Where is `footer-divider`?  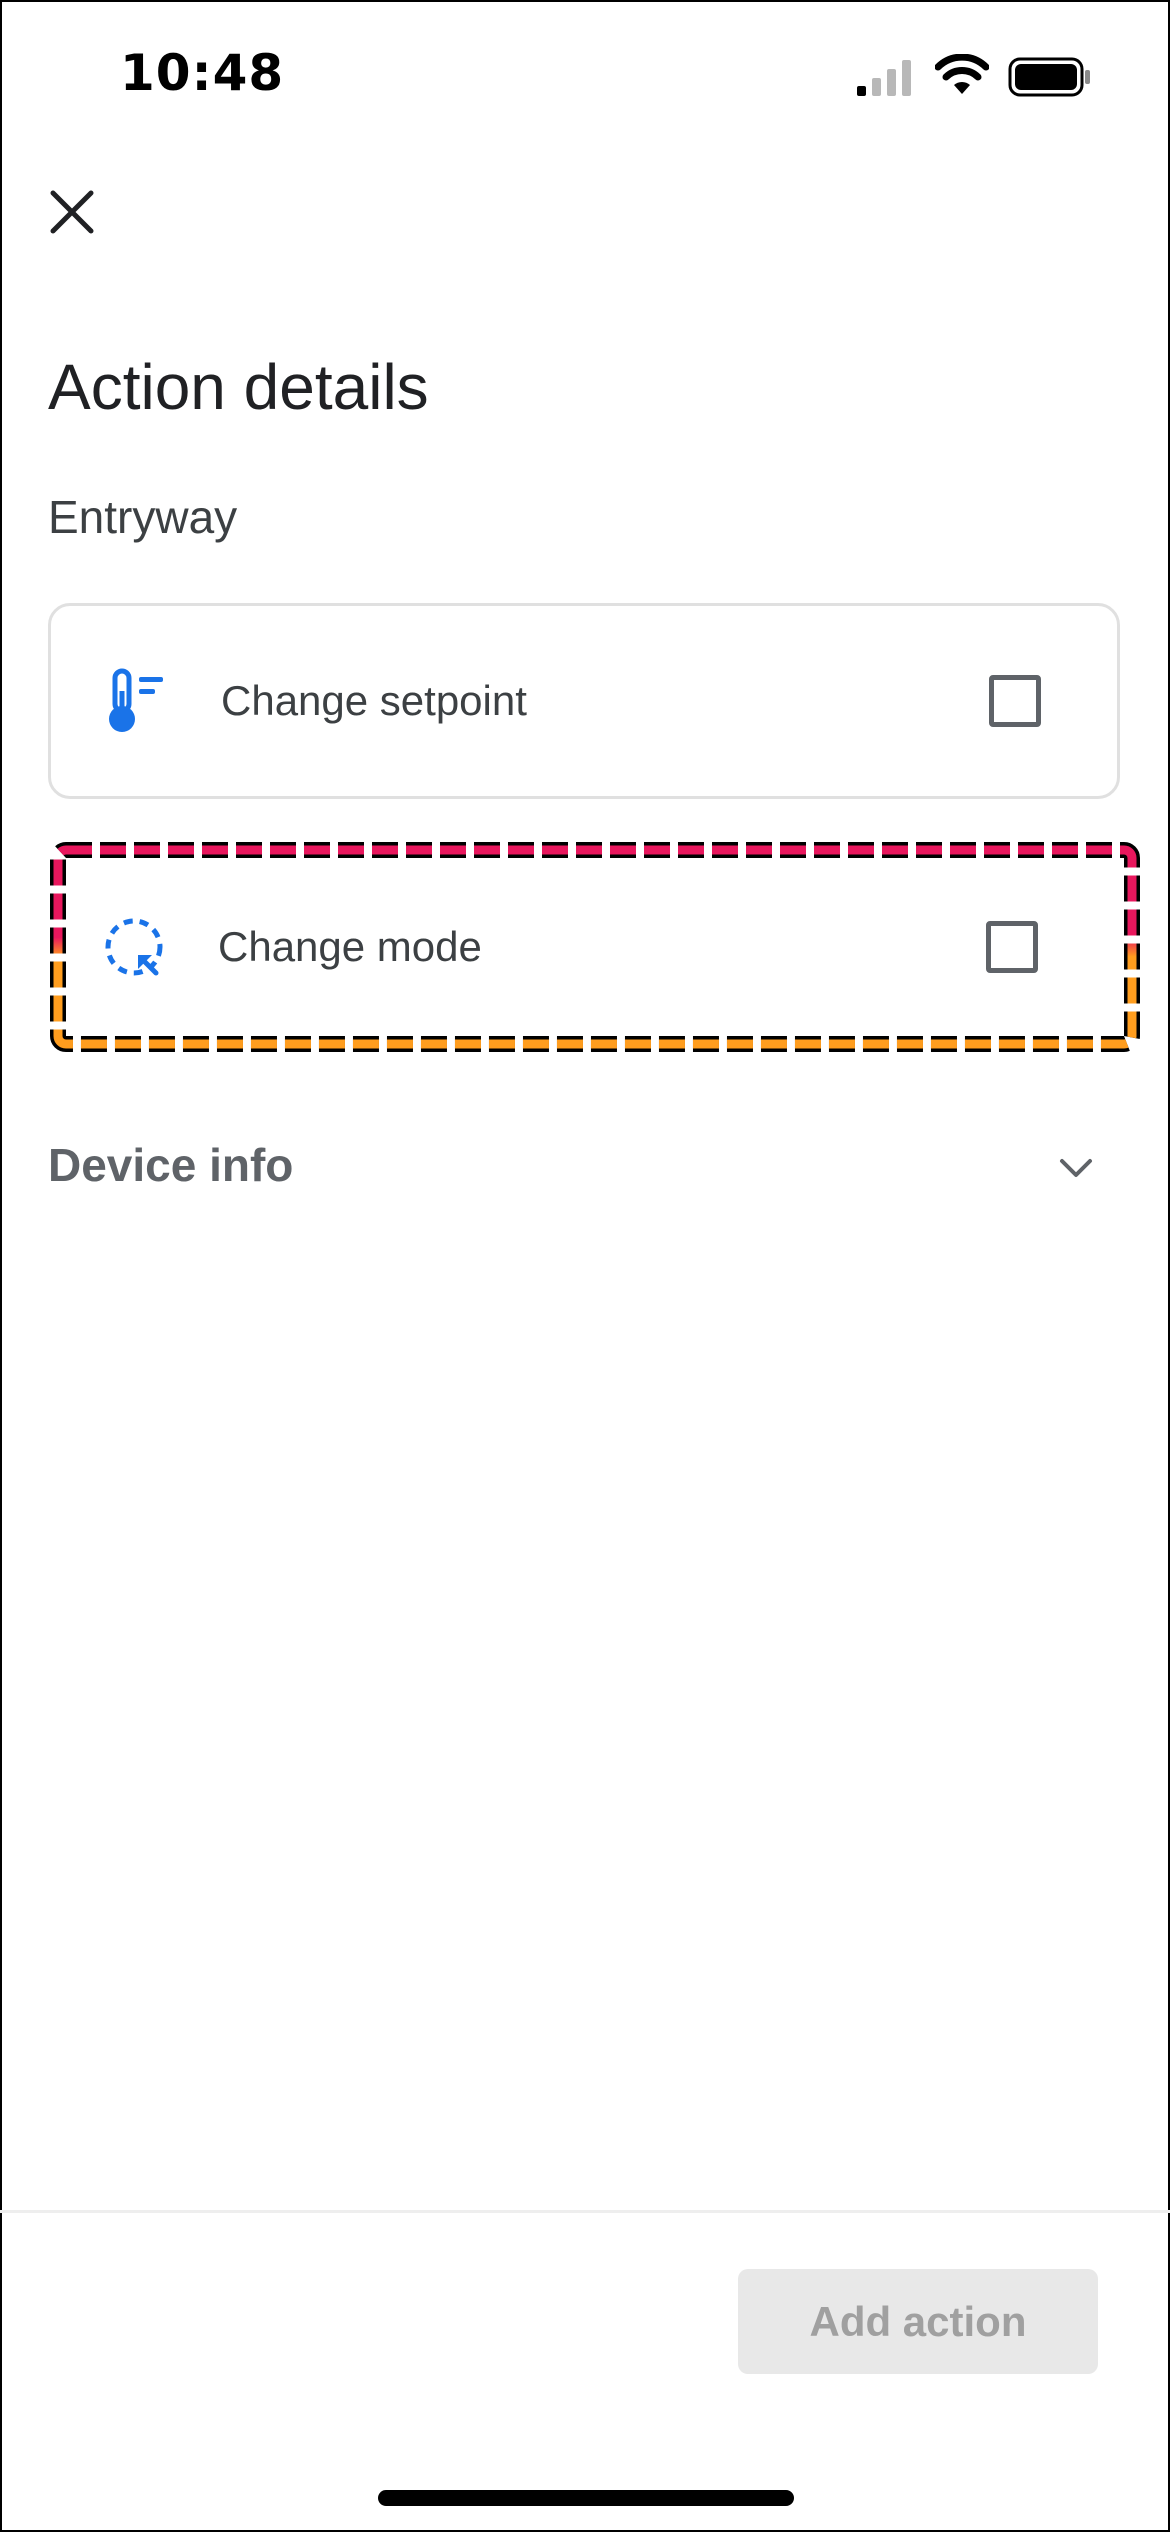 footer-divider is located at coordinates (585, 2211).